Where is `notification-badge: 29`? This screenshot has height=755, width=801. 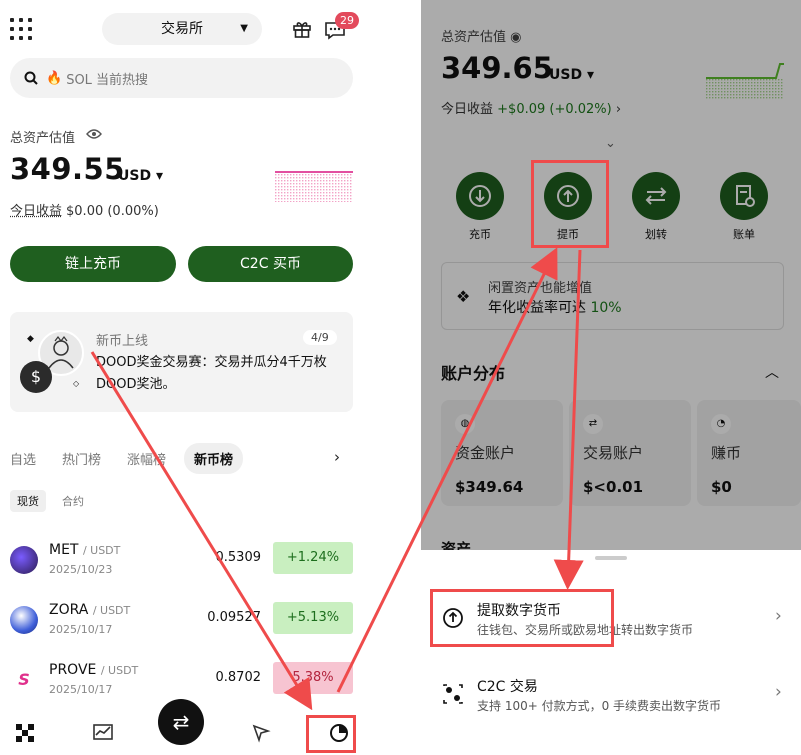
notification-badge: 29 is located at coordinates (347, 20).